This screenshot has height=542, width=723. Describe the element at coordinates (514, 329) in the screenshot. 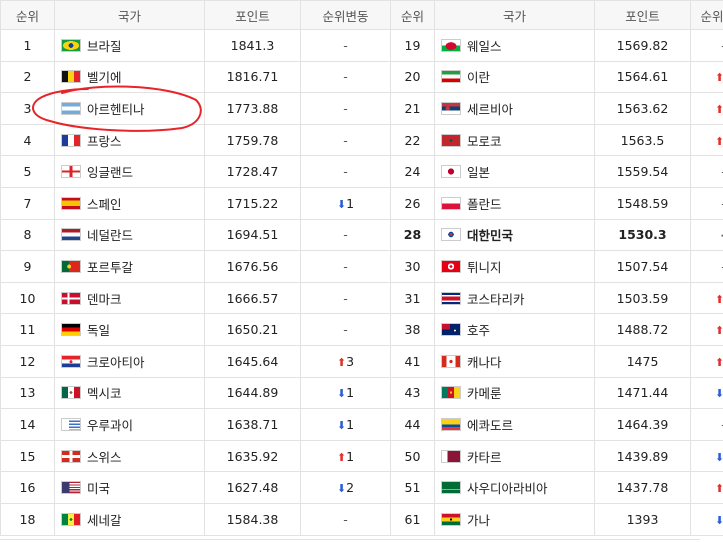

I see `country-cell: 호주` at that location.